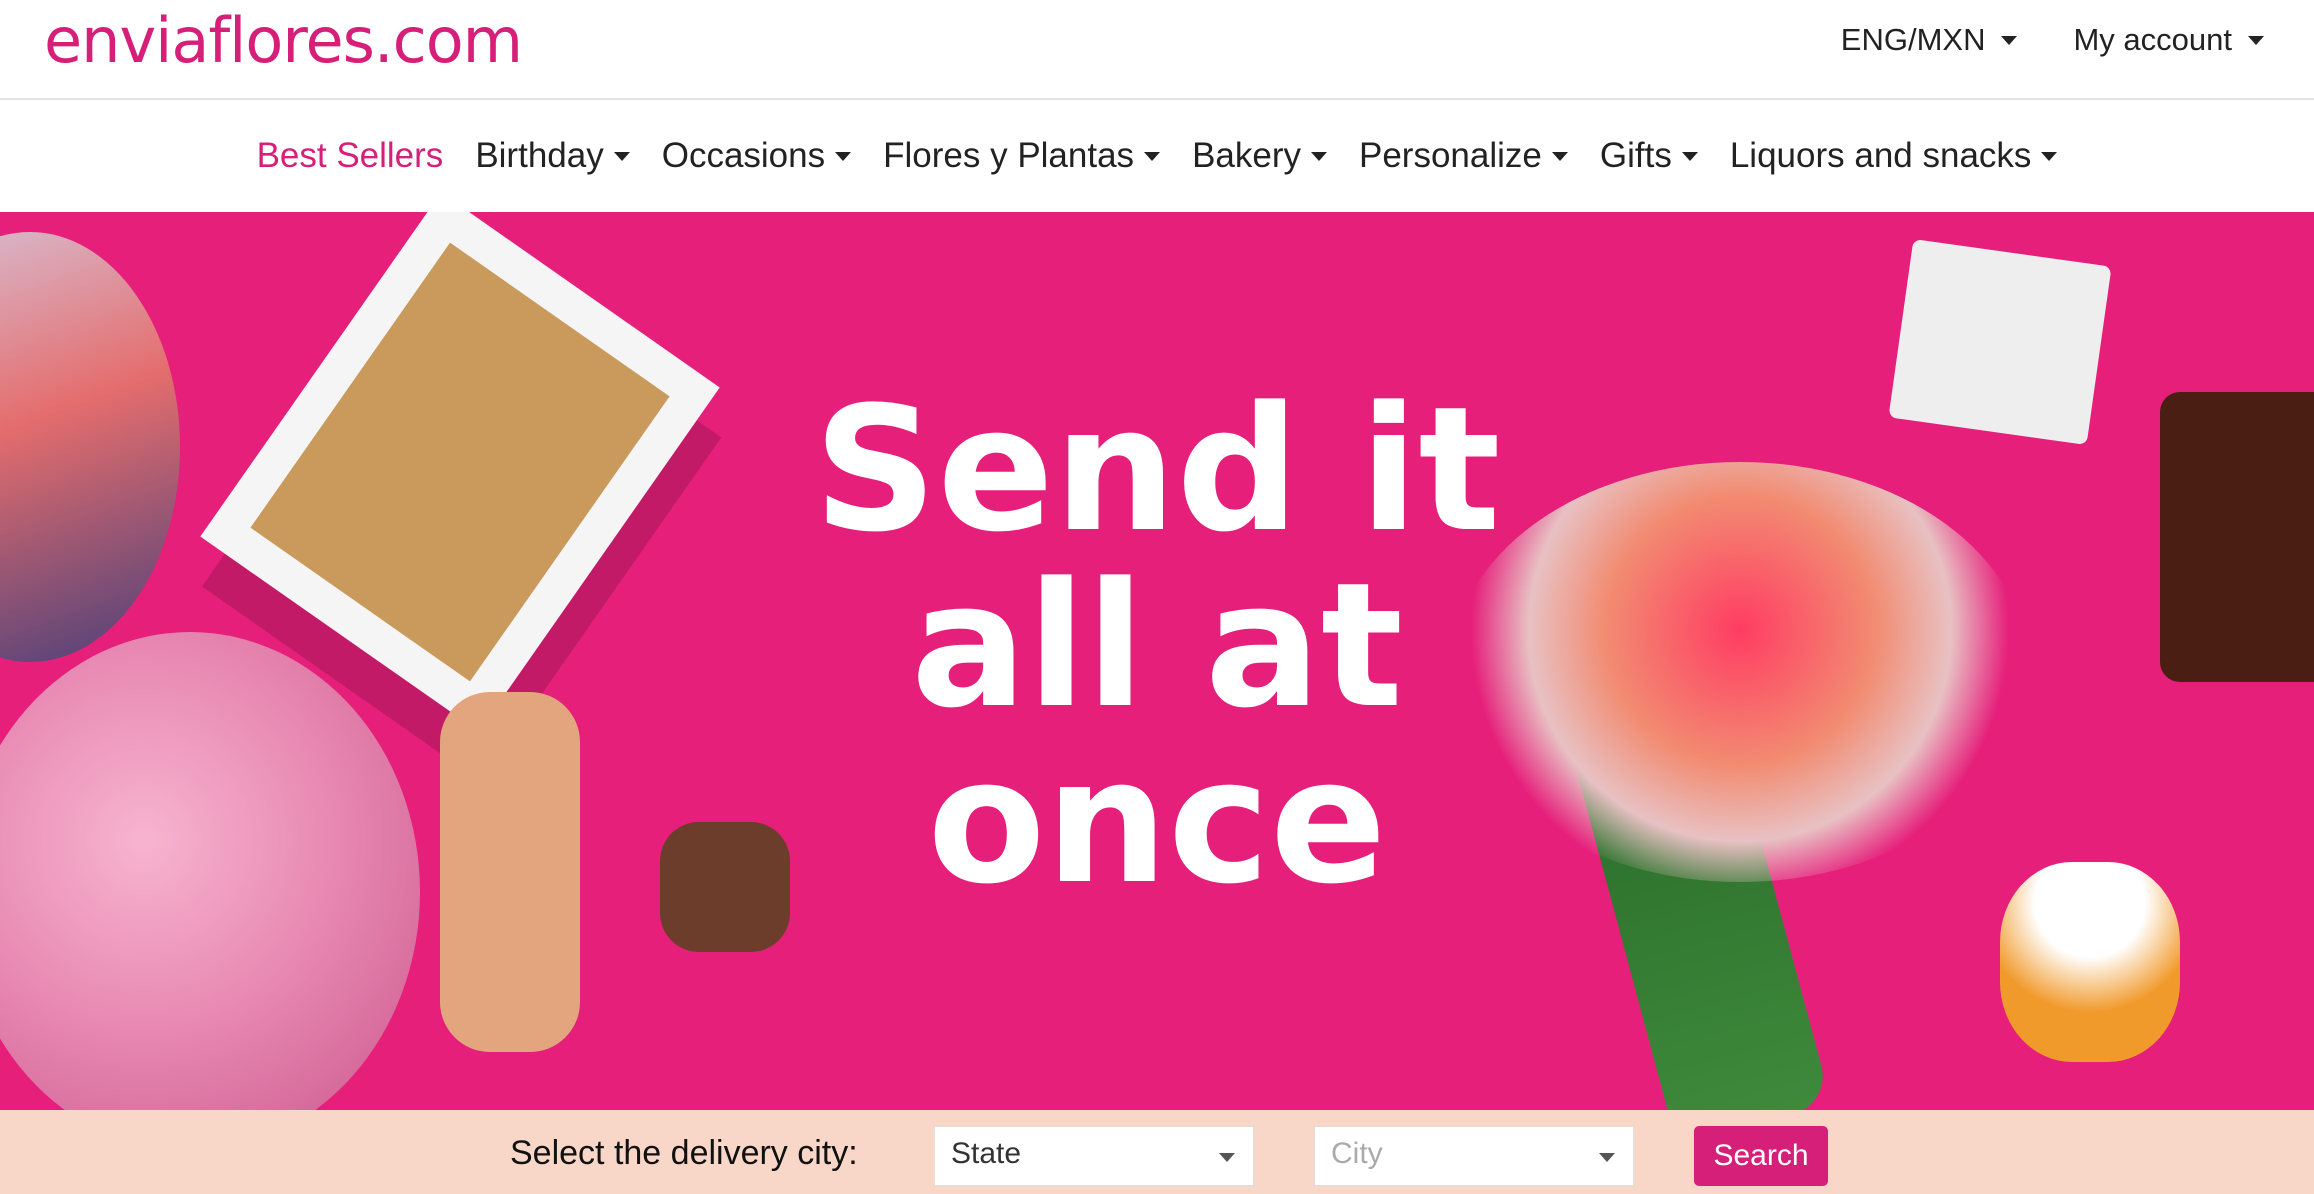  Describe the element at coordinates (283, 40) in the screenshot. I see `logo: enviaflores.com` at that location.